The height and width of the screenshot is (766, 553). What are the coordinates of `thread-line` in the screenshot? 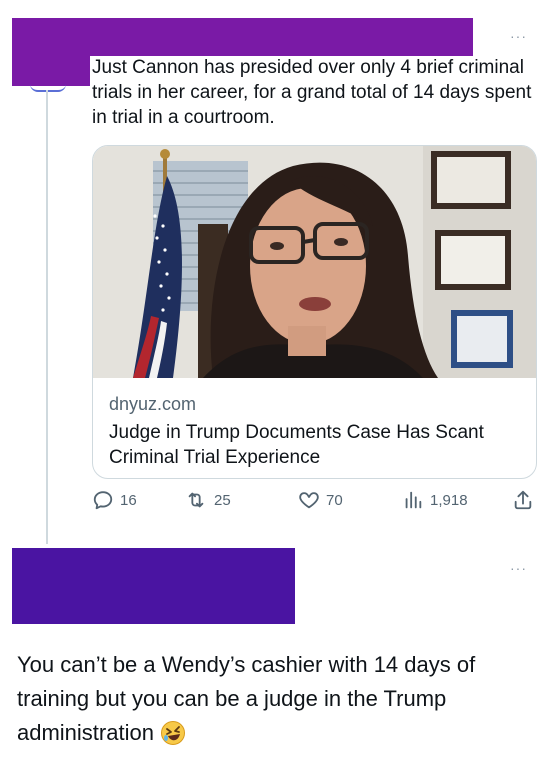 It's located at (47, 317).